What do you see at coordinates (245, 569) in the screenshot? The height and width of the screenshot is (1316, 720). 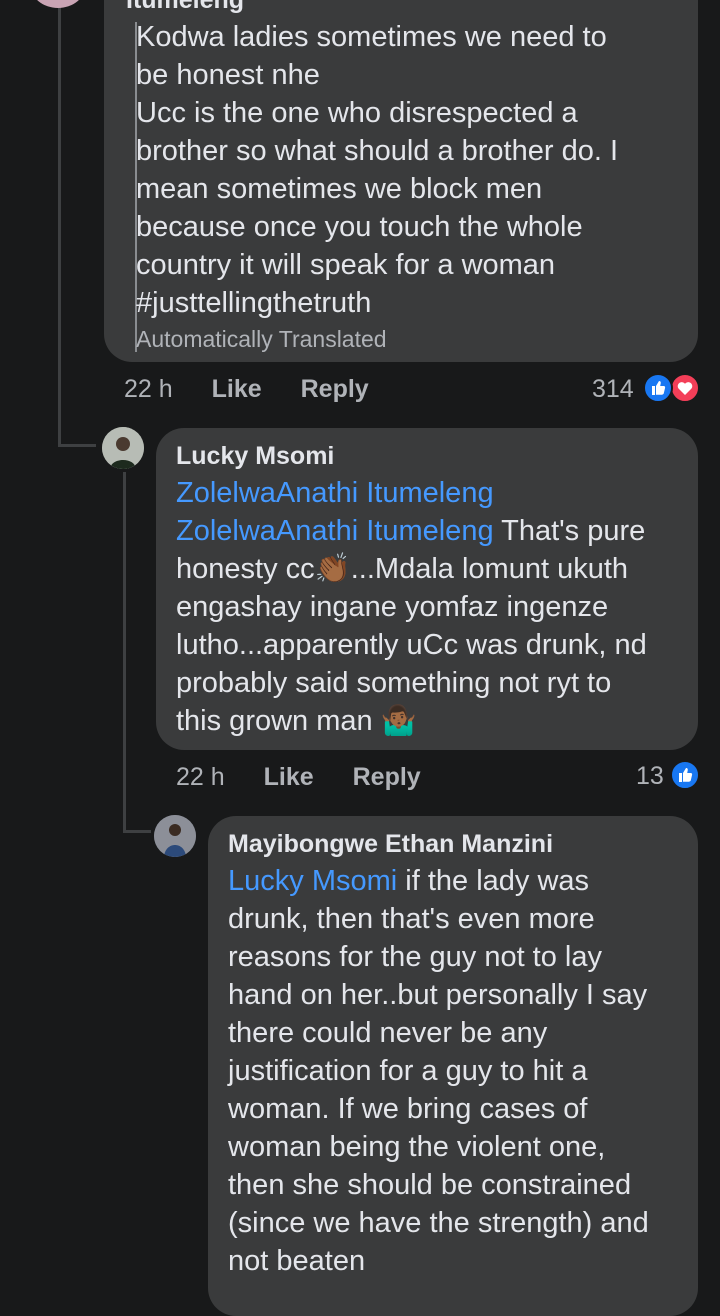 I see `text-span: honesty cc` at bounding box center [245, 569].